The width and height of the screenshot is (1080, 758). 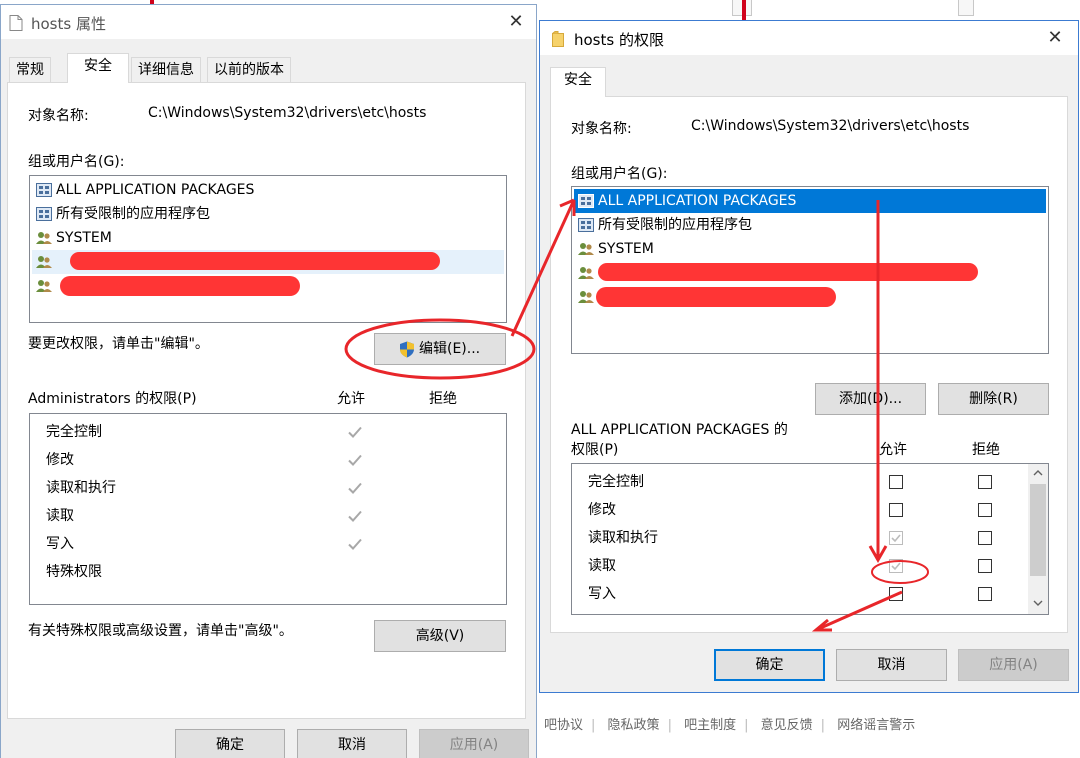 I want to click on footer-link: 意见反馈, so click(x=787, y=725).